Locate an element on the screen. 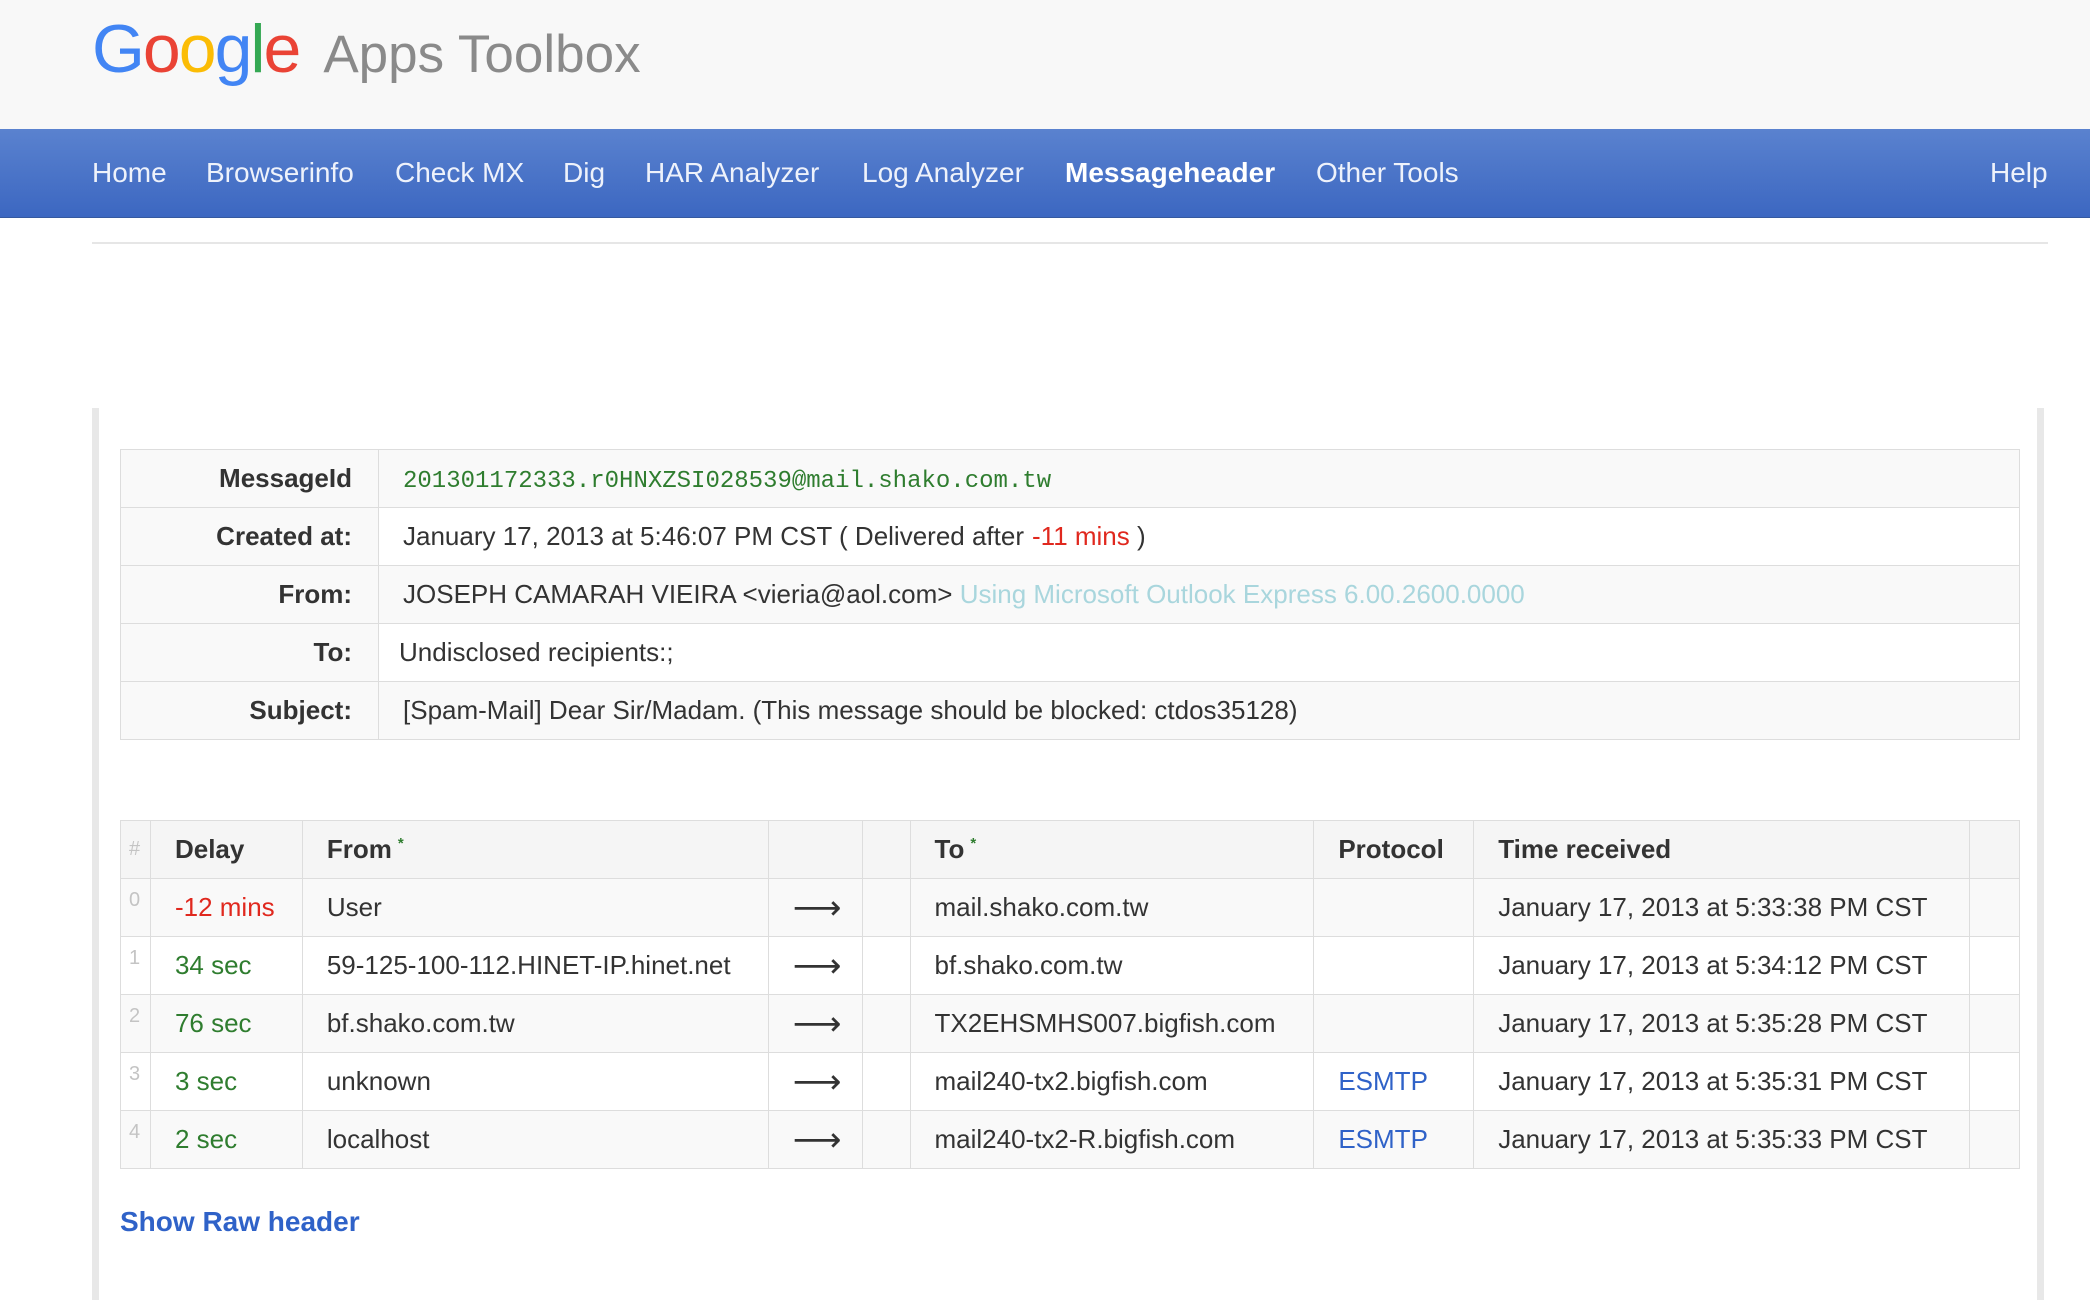  show-raw-header-link: Show Raw header is located at coordinates (240, 1222).